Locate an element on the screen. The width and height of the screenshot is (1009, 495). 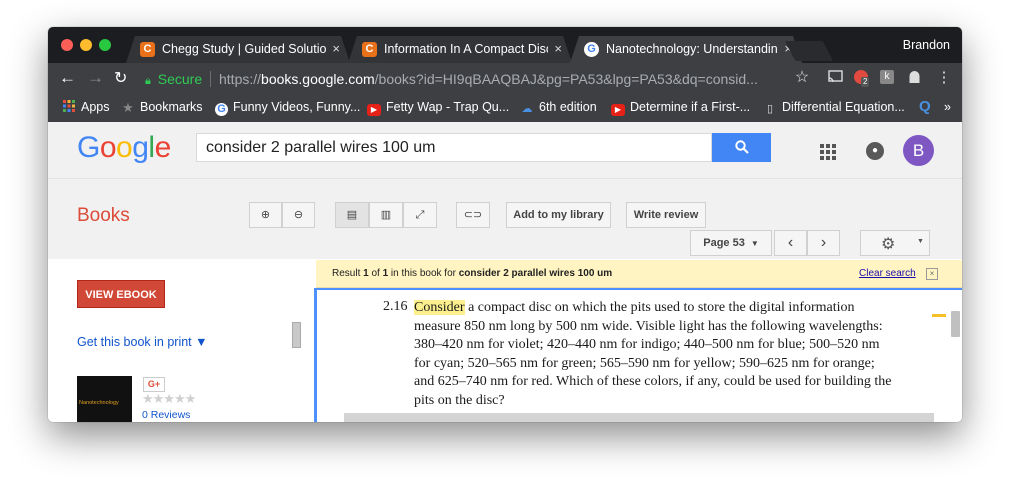
url-host: books.google.com is located at coordinates (318, 79).